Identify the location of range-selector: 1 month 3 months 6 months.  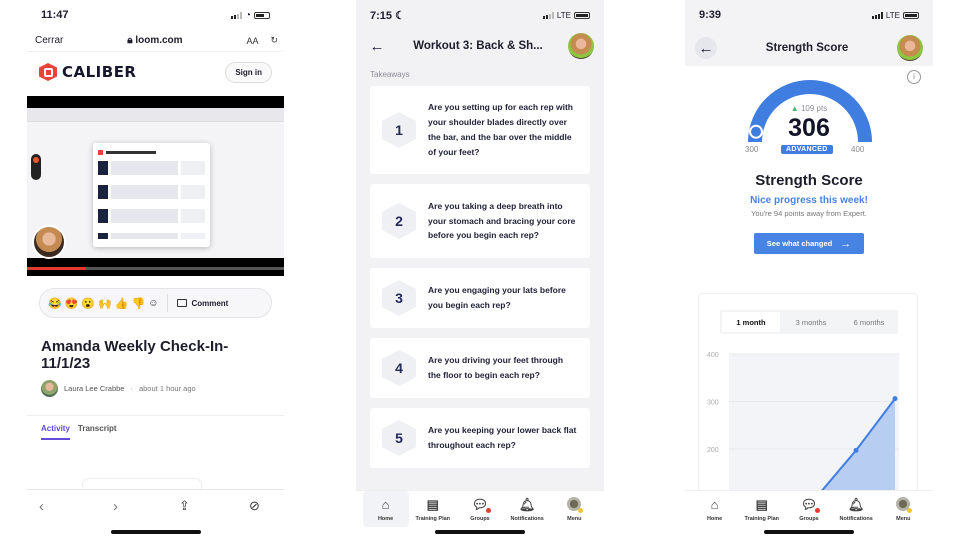
(809, 322).